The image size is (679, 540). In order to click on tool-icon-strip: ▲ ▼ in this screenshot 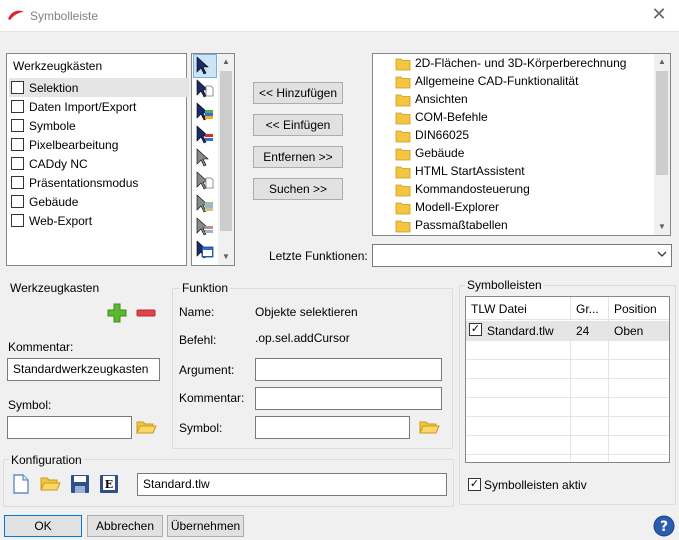, I will do `click(213, 159)`.